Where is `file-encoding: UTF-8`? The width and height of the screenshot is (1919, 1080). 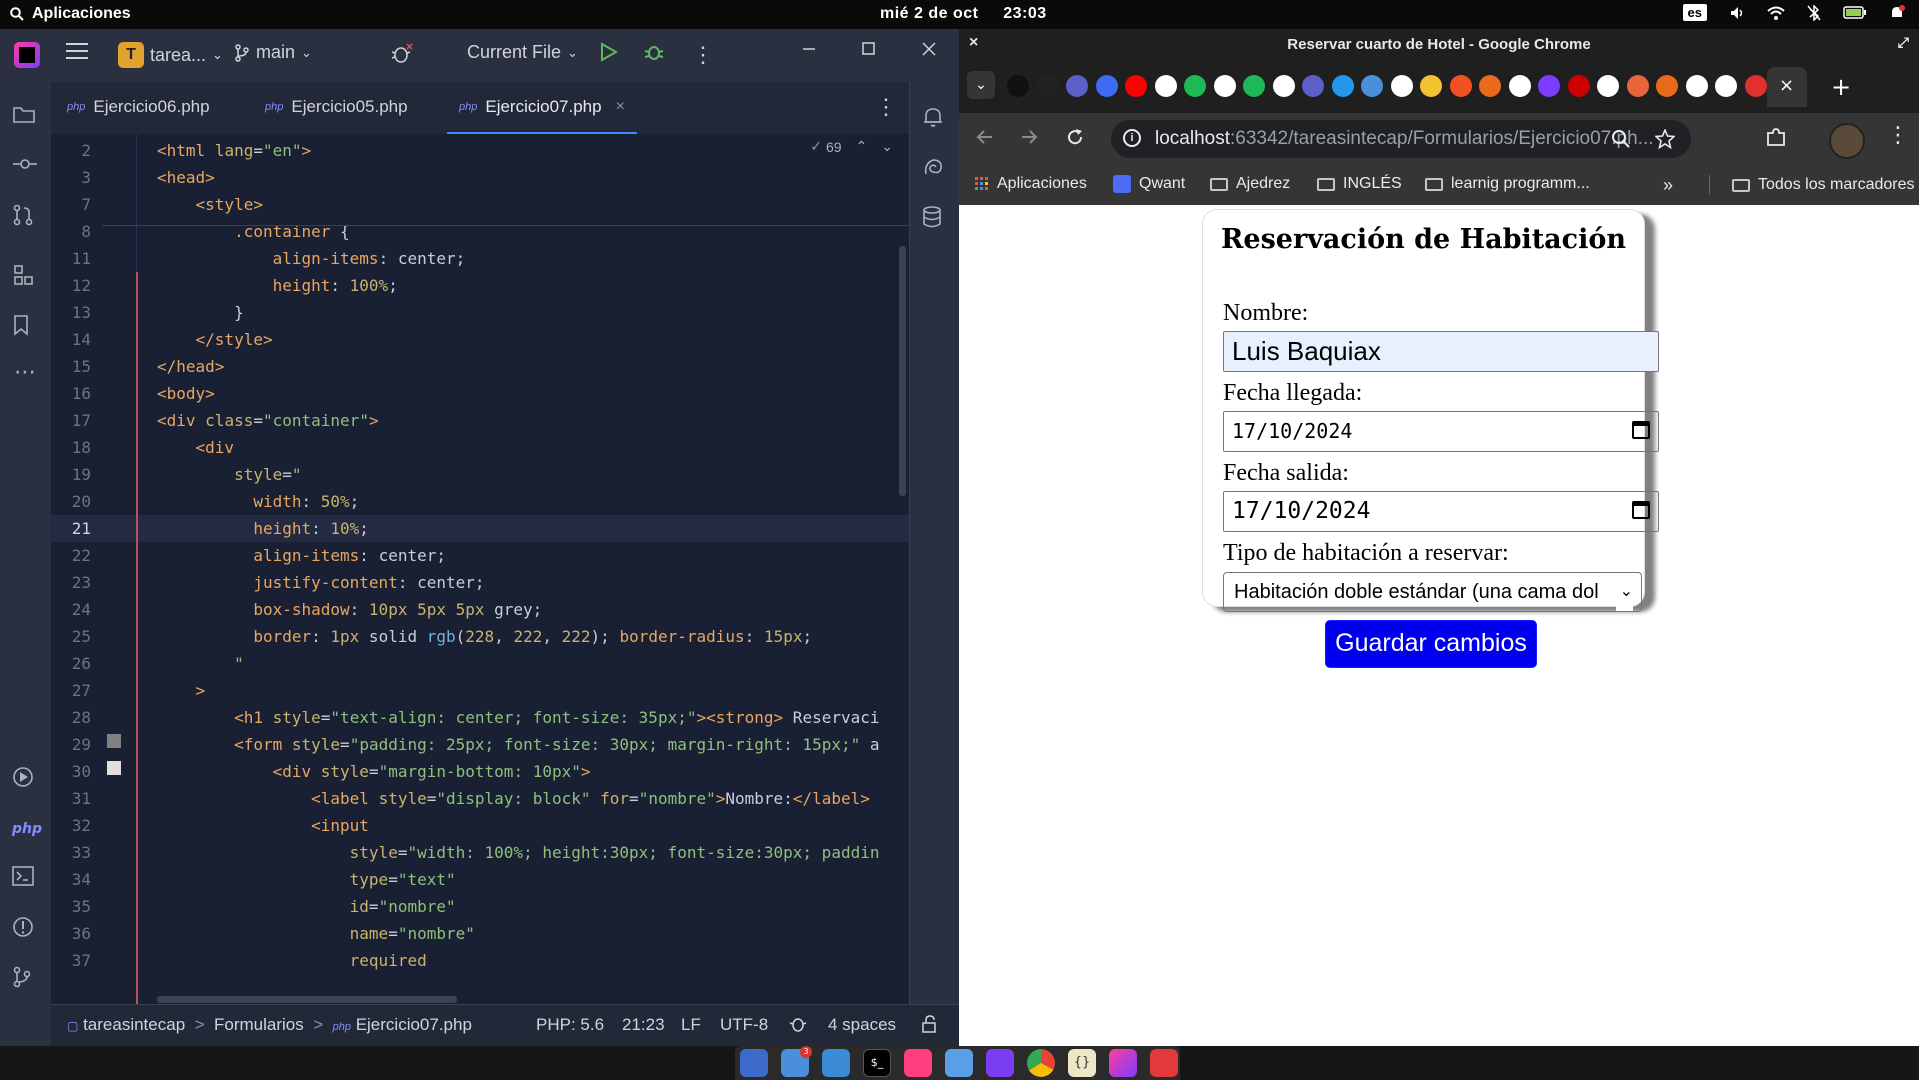
file-encoding: UTF-8 is located at coordinates (744, 1025).